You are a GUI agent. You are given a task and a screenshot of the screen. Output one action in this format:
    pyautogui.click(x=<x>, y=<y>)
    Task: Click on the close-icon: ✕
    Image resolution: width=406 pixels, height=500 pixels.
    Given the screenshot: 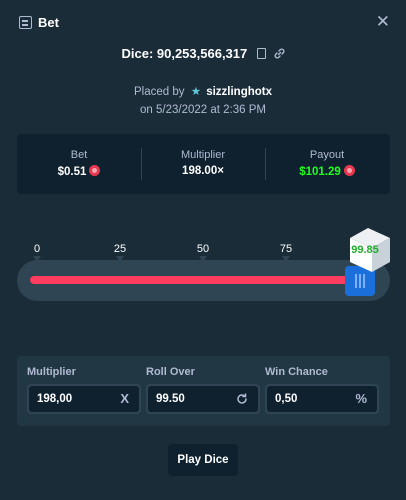 What is the action you would take?
    pyautogui.click(x=383, y=21)
    